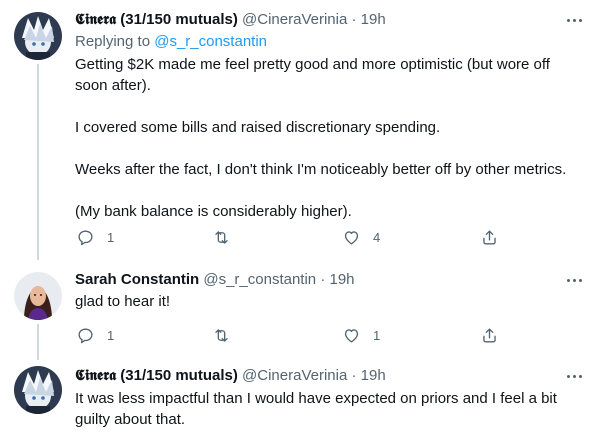 This screenshot has width=606, height=438. What do you see at coordinates (377, 237) in the screenshot?
I see `like-count: 4` at bounding box center [377, 237].